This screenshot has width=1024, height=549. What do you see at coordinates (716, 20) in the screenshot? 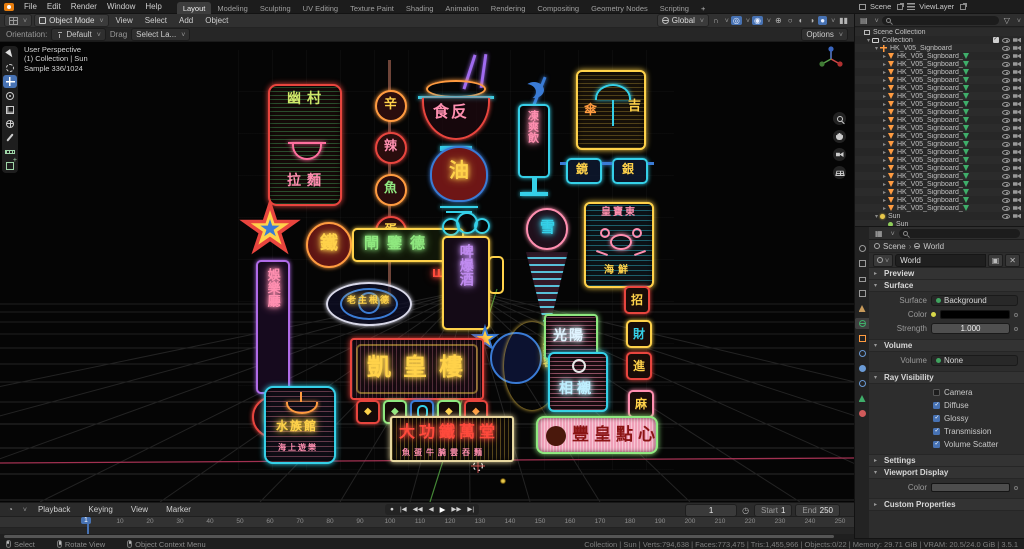
I see `snap-icon: ∩` at bounding box center [716, 20].